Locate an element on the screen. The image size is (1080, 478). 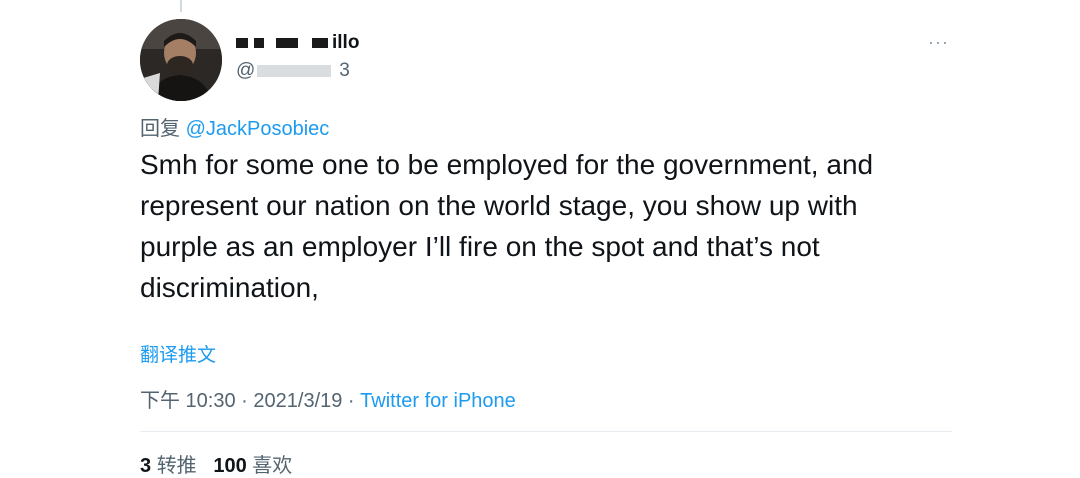
reply-prefix: 回复 is located at coordinates (160, 129).